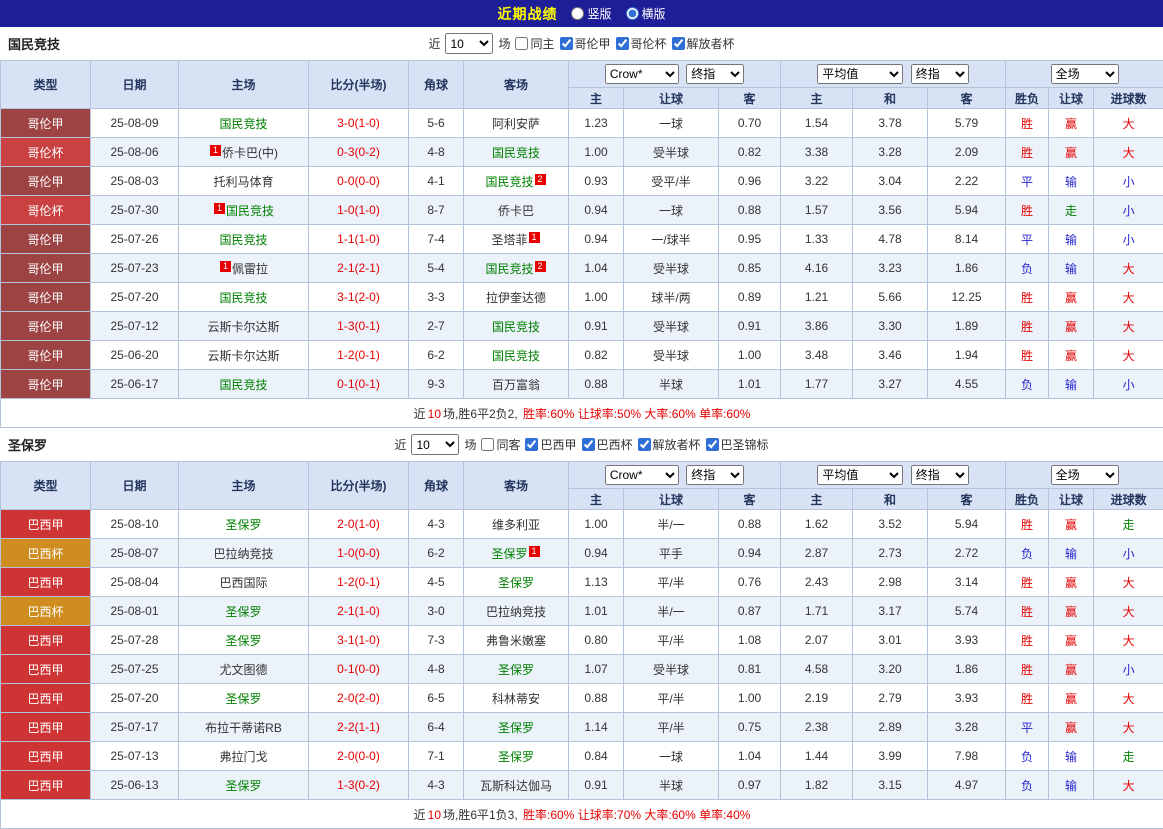 This screenshot has width=1163, height=829. Describe the element at coordinates (585, 43) in the screenshot. I see `league-filter-哥伦甲: 哥伦甲` at that location.